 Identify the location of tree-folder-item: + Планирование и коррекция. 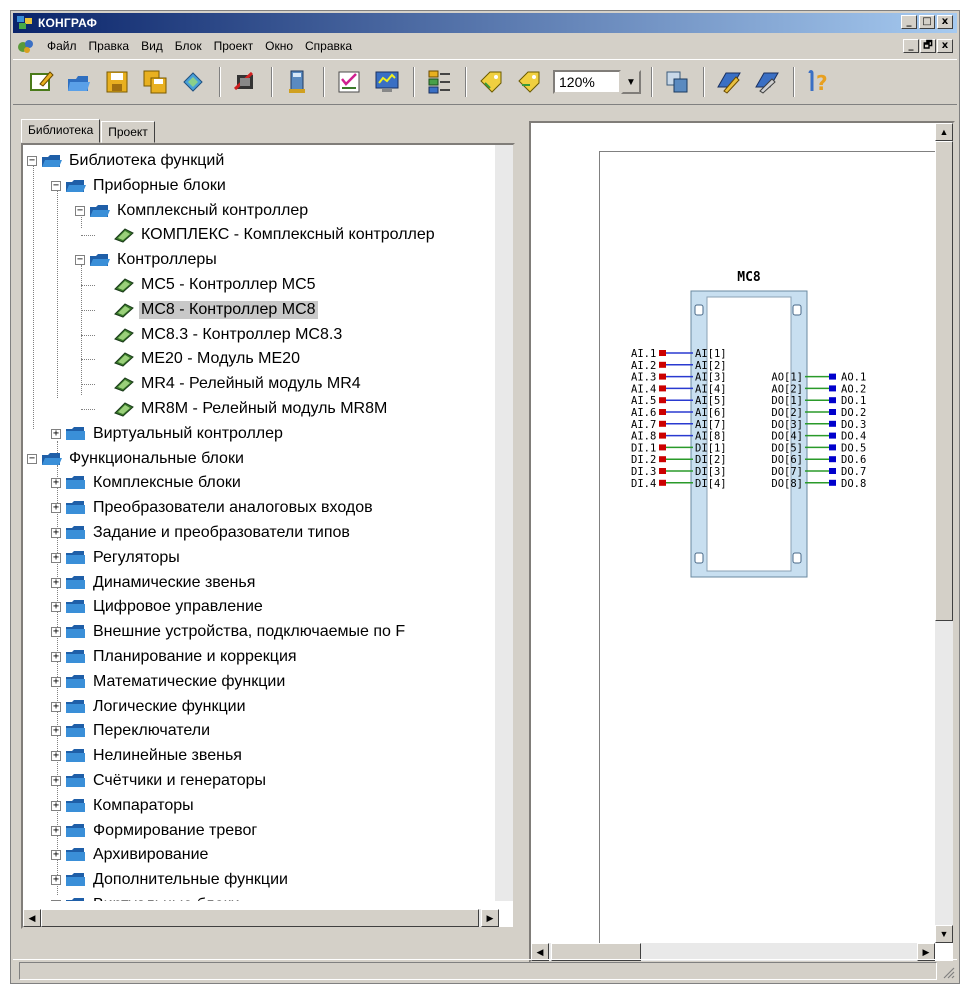
(175, 657).